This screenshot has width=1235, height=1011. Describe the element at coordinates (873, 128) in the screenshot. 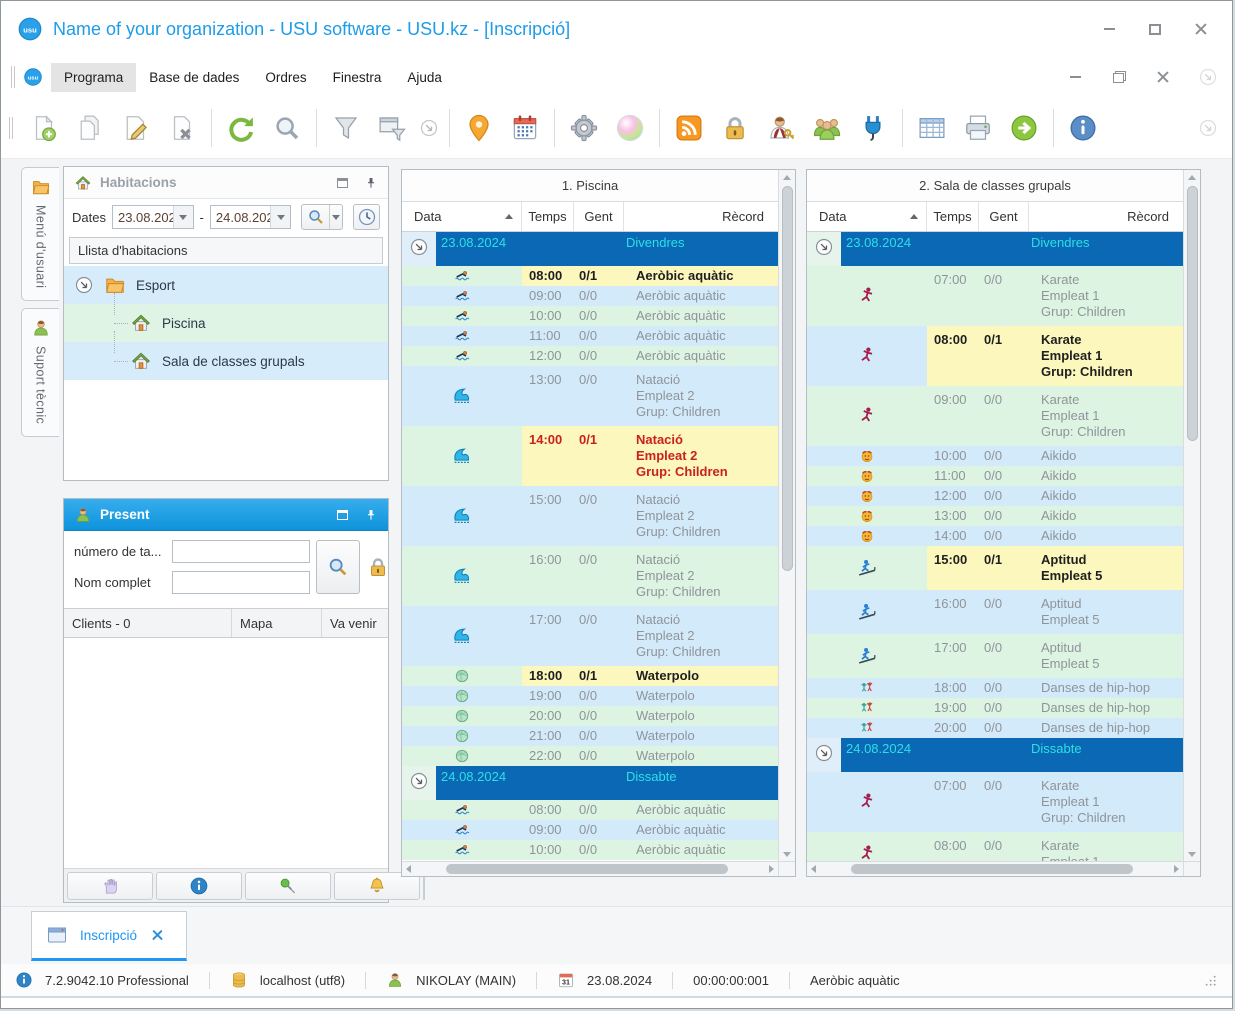

I see `plug-button` at that location.